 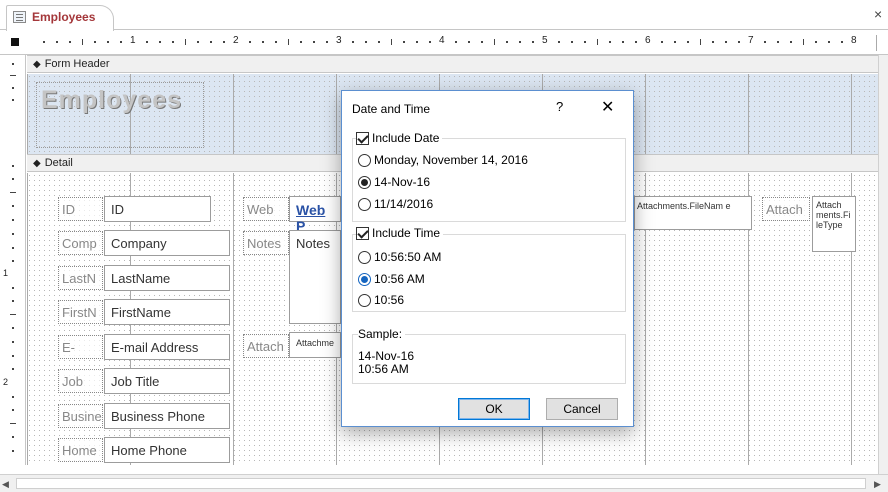 What do you see at coordinates (80, 243) in the screenshot?
I see `company-label: Comp` at bounding box center [80, 243].